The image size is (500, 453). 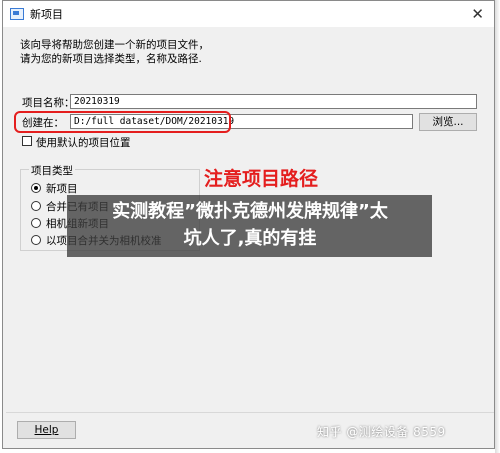 I want to click on app-icon, so click(x=17, y=14).